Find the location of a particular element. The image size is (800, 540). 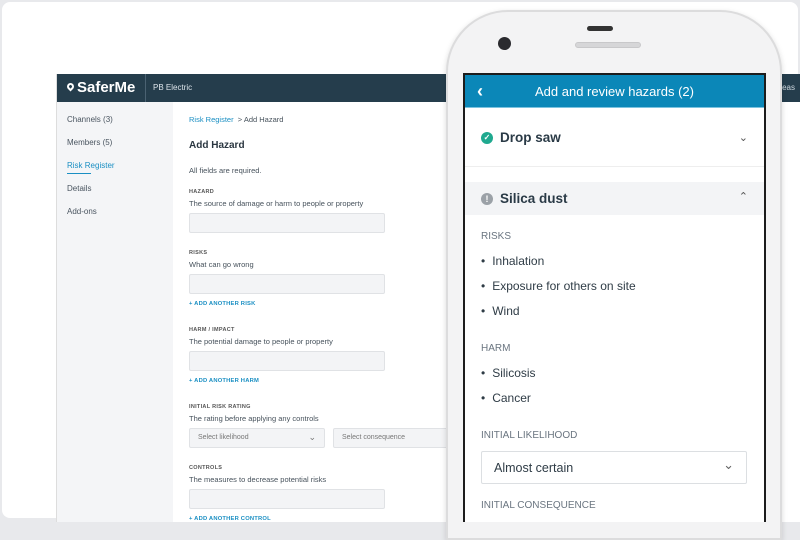

back-arrow-icon: ‹ is located at coordinates (480, 91).